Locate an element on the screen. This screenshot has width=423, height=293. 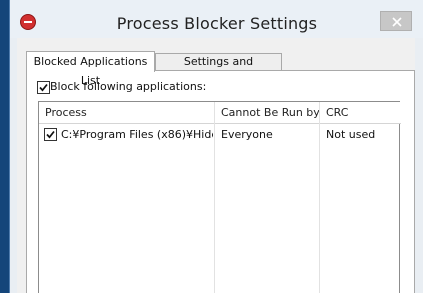
window-title: Process Blocker Settings is located at coordinates (217, 23).